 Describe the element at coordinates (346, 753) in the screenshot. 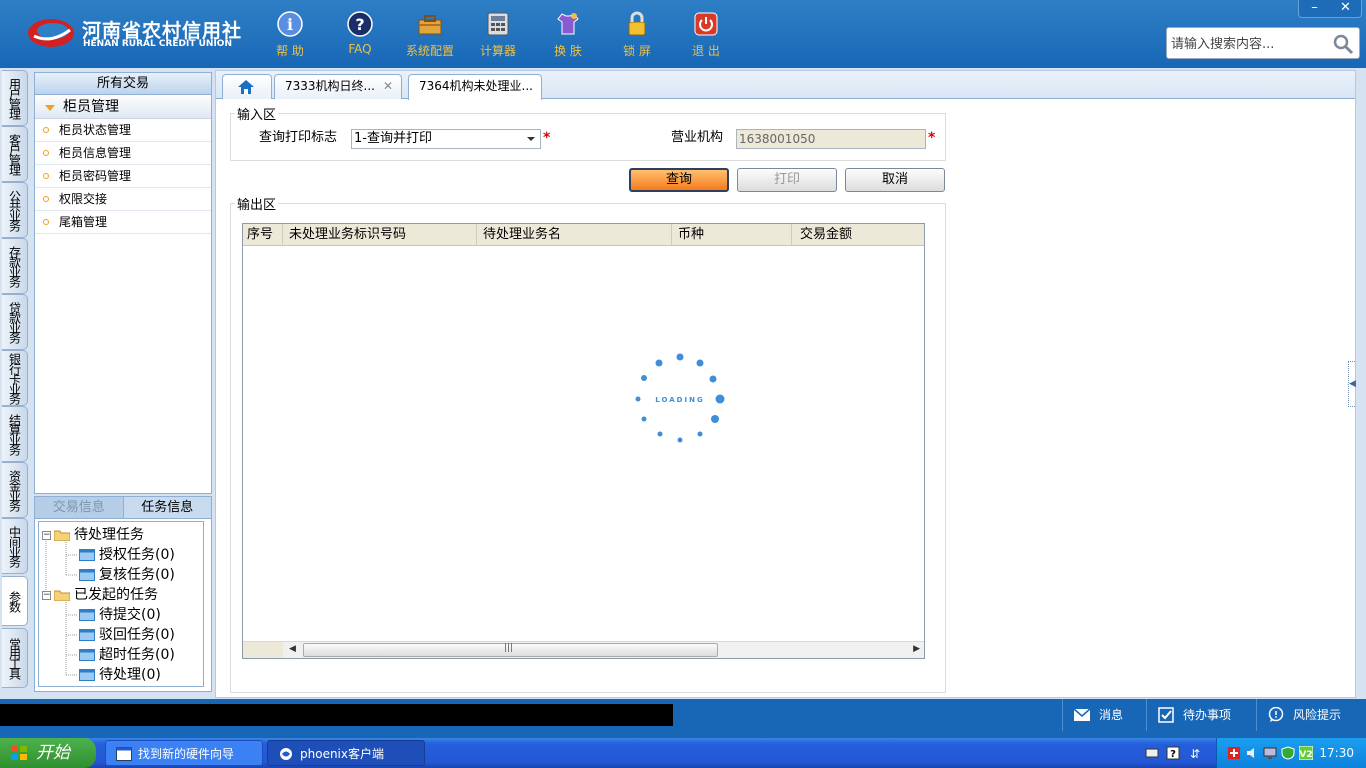

I see `taskbar-item-phoenix-client: phoenix客户端` at that location.